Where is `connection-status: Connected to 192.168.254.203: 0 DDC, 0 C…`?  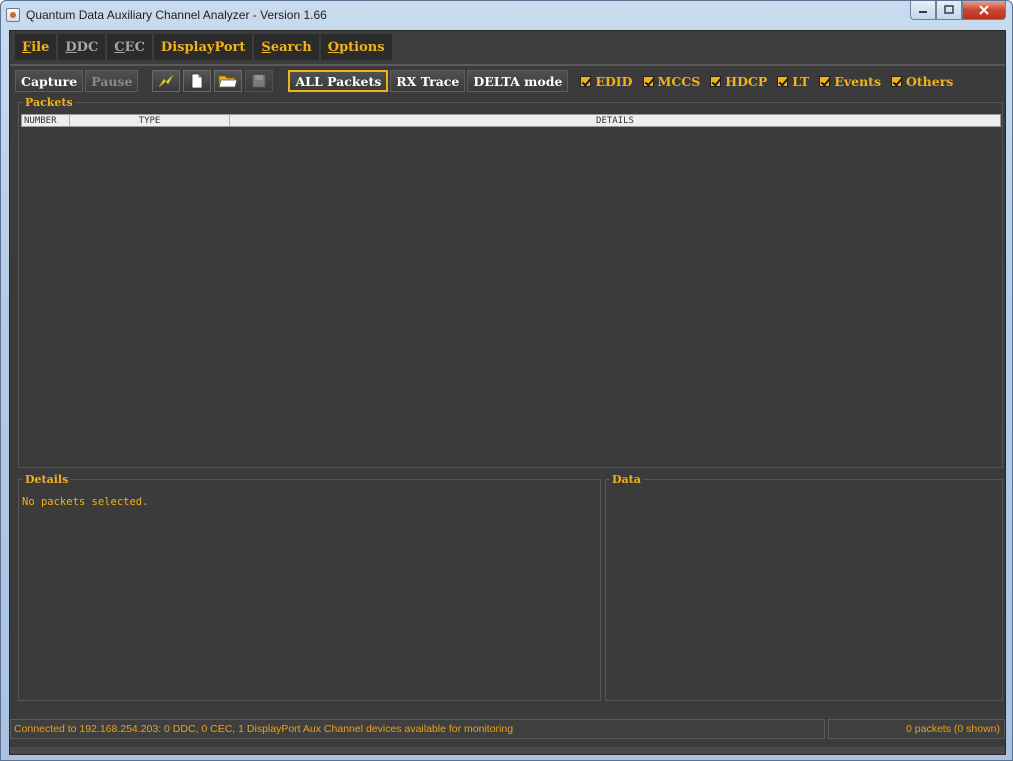
connection-status: Connected to 192.168.254.203: 0 DDC, 0 C… is located at coordinates (417, 729).